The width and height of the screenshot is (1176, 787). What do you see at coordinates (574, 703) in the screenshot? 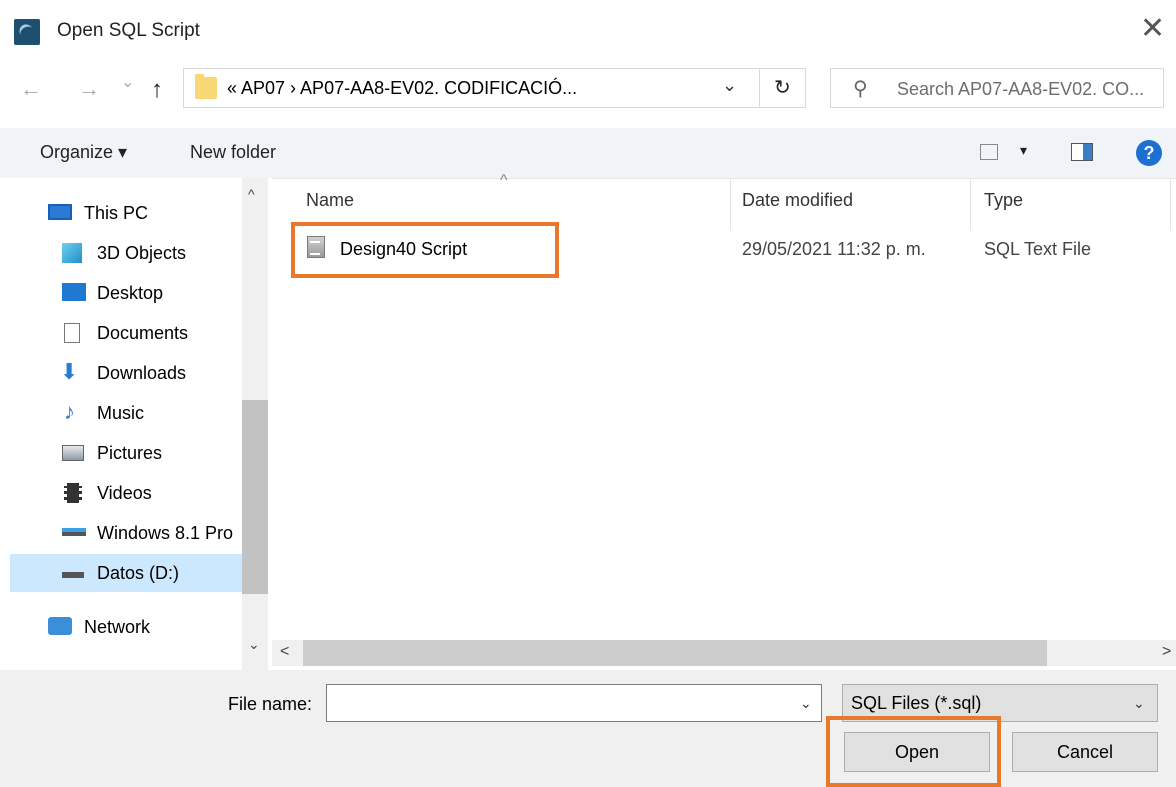
I see `file-name-input` at bounding box center [574, 703].